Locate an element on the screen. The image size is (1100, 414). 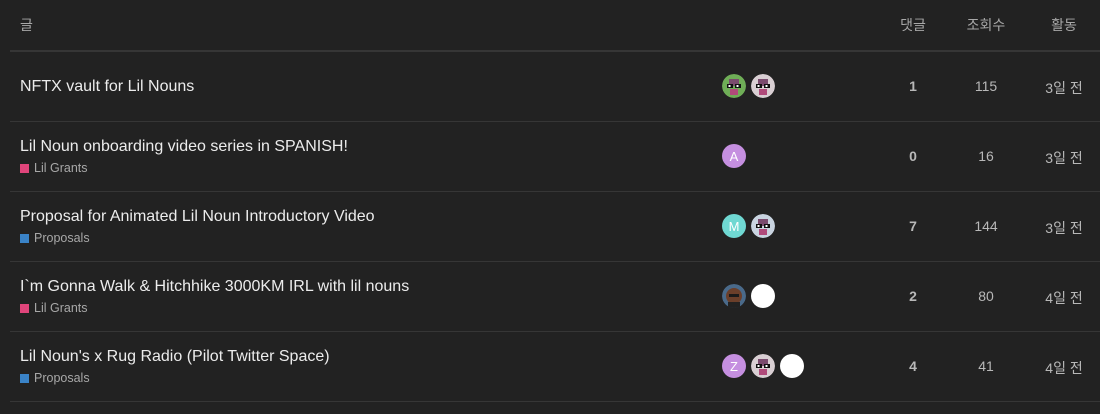
replies-count: 4 is located at coordinates (913, 366).